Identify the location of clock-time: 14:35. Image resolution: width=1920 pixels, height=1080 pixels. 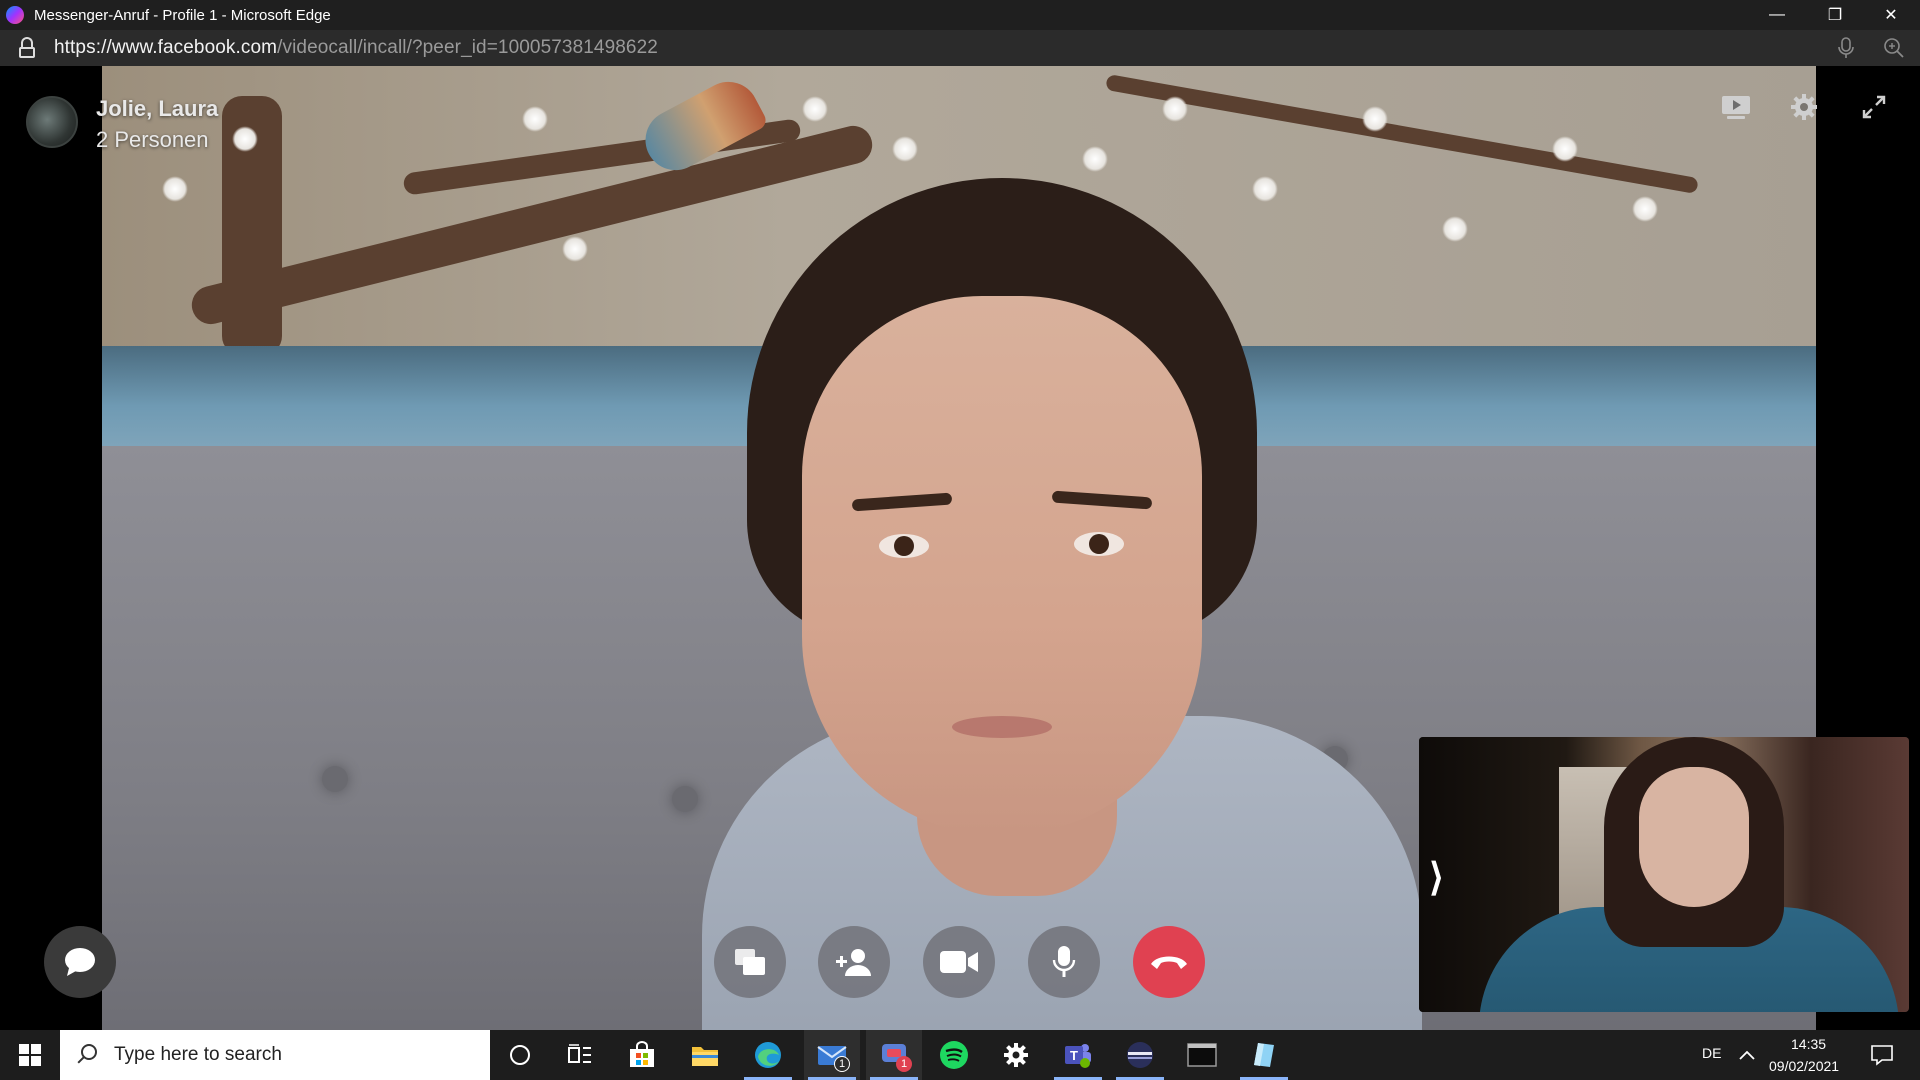
(1808, 1044).